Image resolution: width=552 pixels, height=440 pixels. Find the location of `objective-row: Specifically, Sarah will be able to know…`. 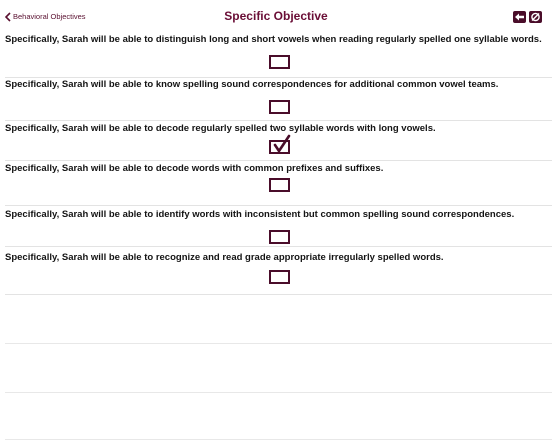

objective-row: Specifically, Sarah will be able to know… is located at coordinates (278, 99).